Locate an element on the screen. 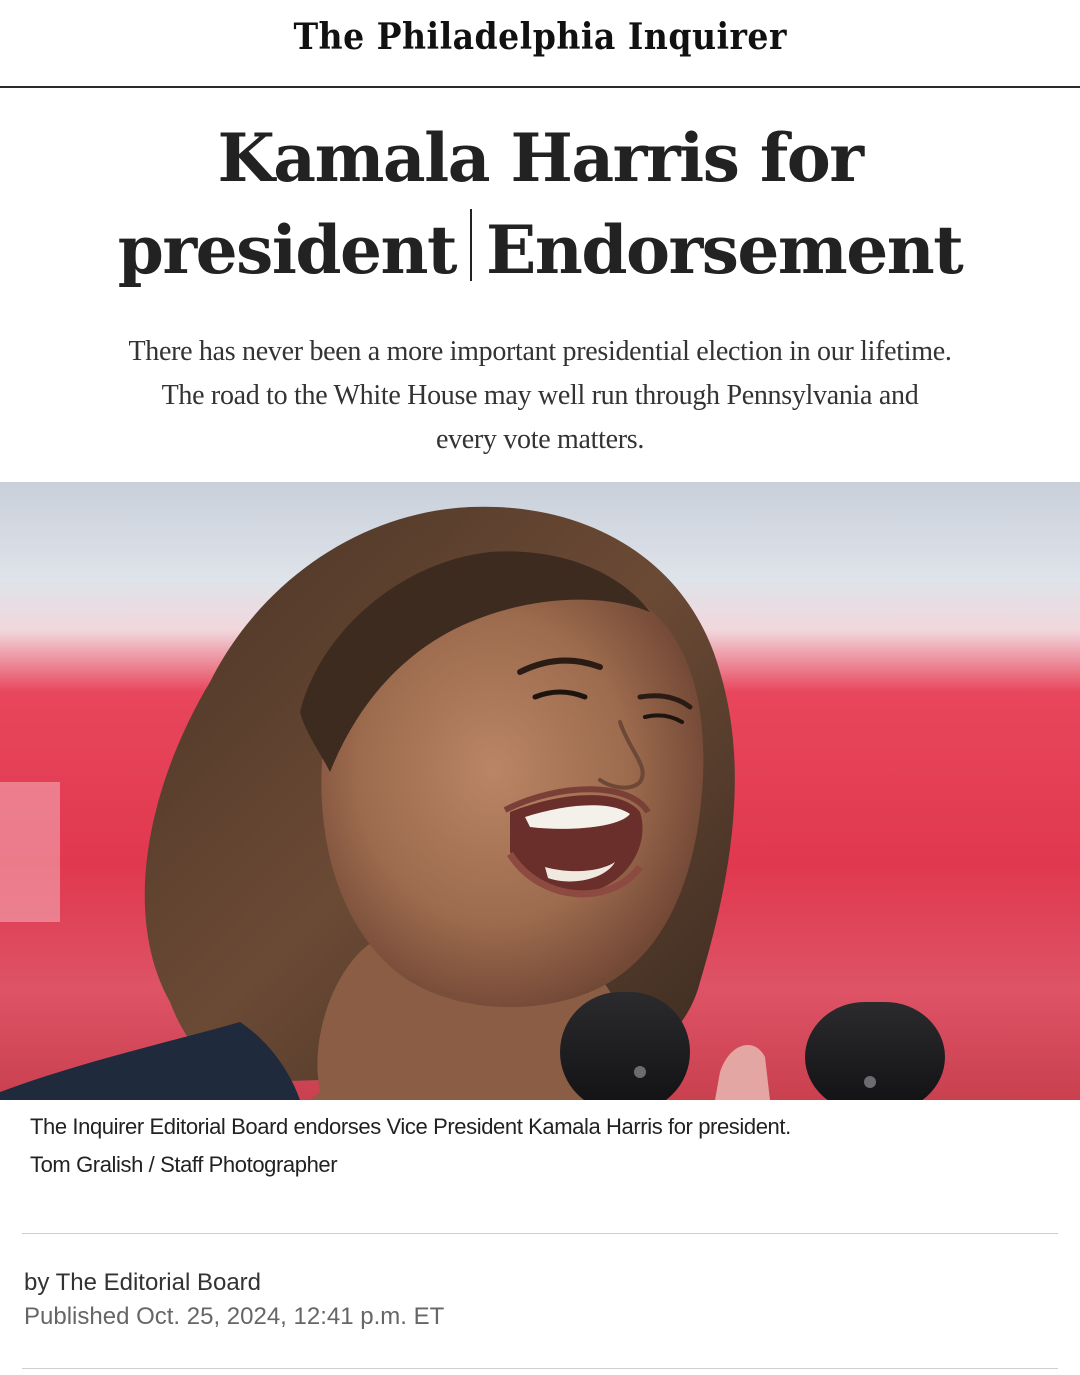  masthead: The Philadelphia Inquirer is located at coordinates (540, 44).